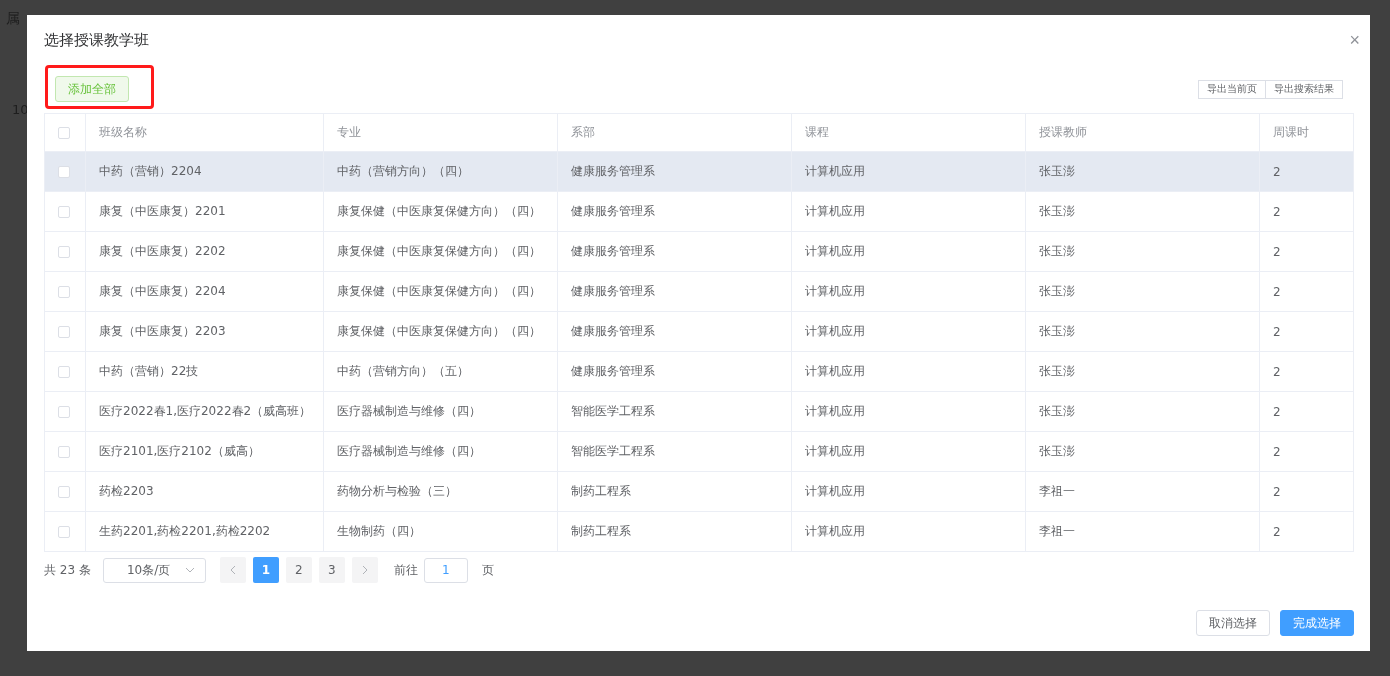 This screenshot has height=676, width=1390. What do you see at coordinates (204, 411) in the screenshot?
I see `table-cell: 医疗2022春1,医疗2022春2（威高班）` at bounding box center [204, 411].